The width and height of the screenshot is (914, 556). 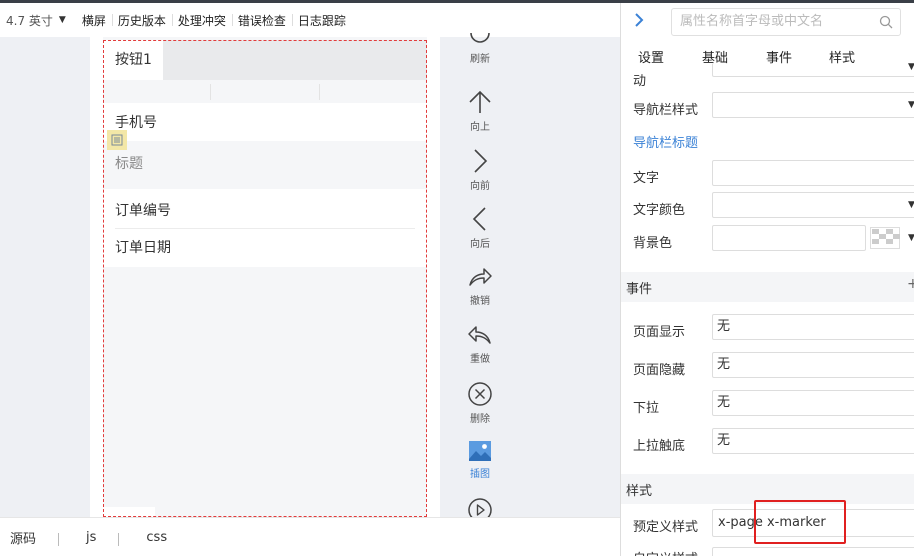 What do you see at coordinates (29, 537) in the screenshot?
I see `source-tab: 源码` at bounding box center [29, 537].